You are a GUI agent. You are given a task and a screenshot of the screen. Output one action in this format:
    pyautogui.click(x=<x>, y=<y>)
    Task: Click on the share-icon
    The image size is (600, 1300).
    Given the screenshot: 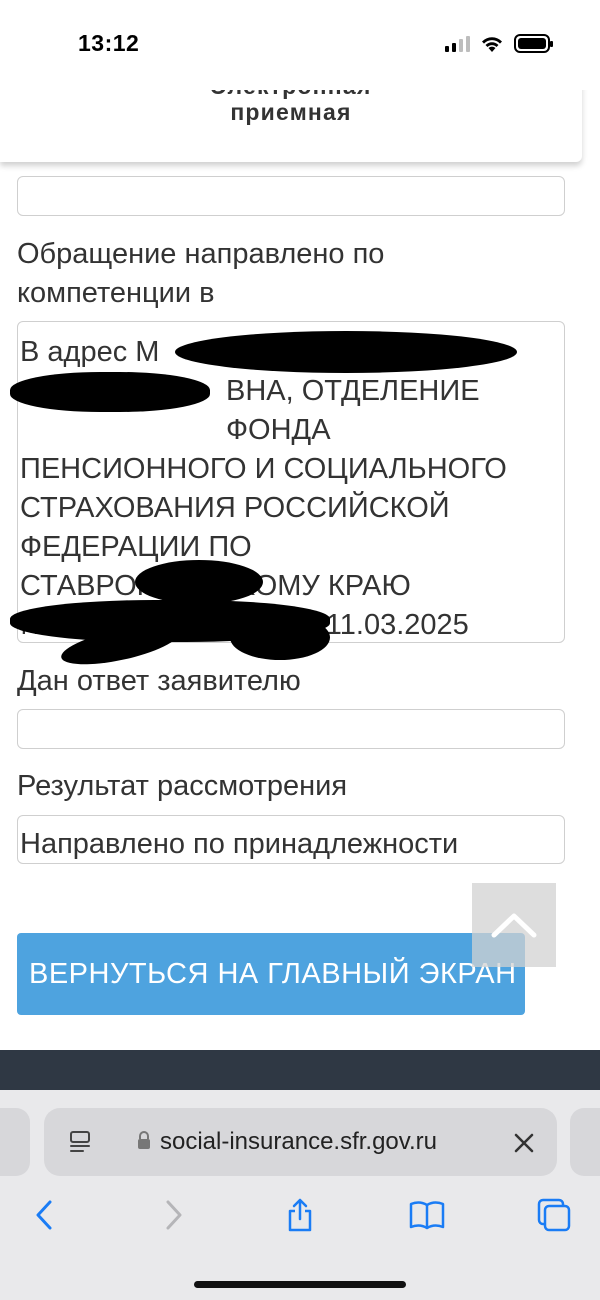 What is the action you would take?
    pyautogui.click(x=300, y=1215)
    